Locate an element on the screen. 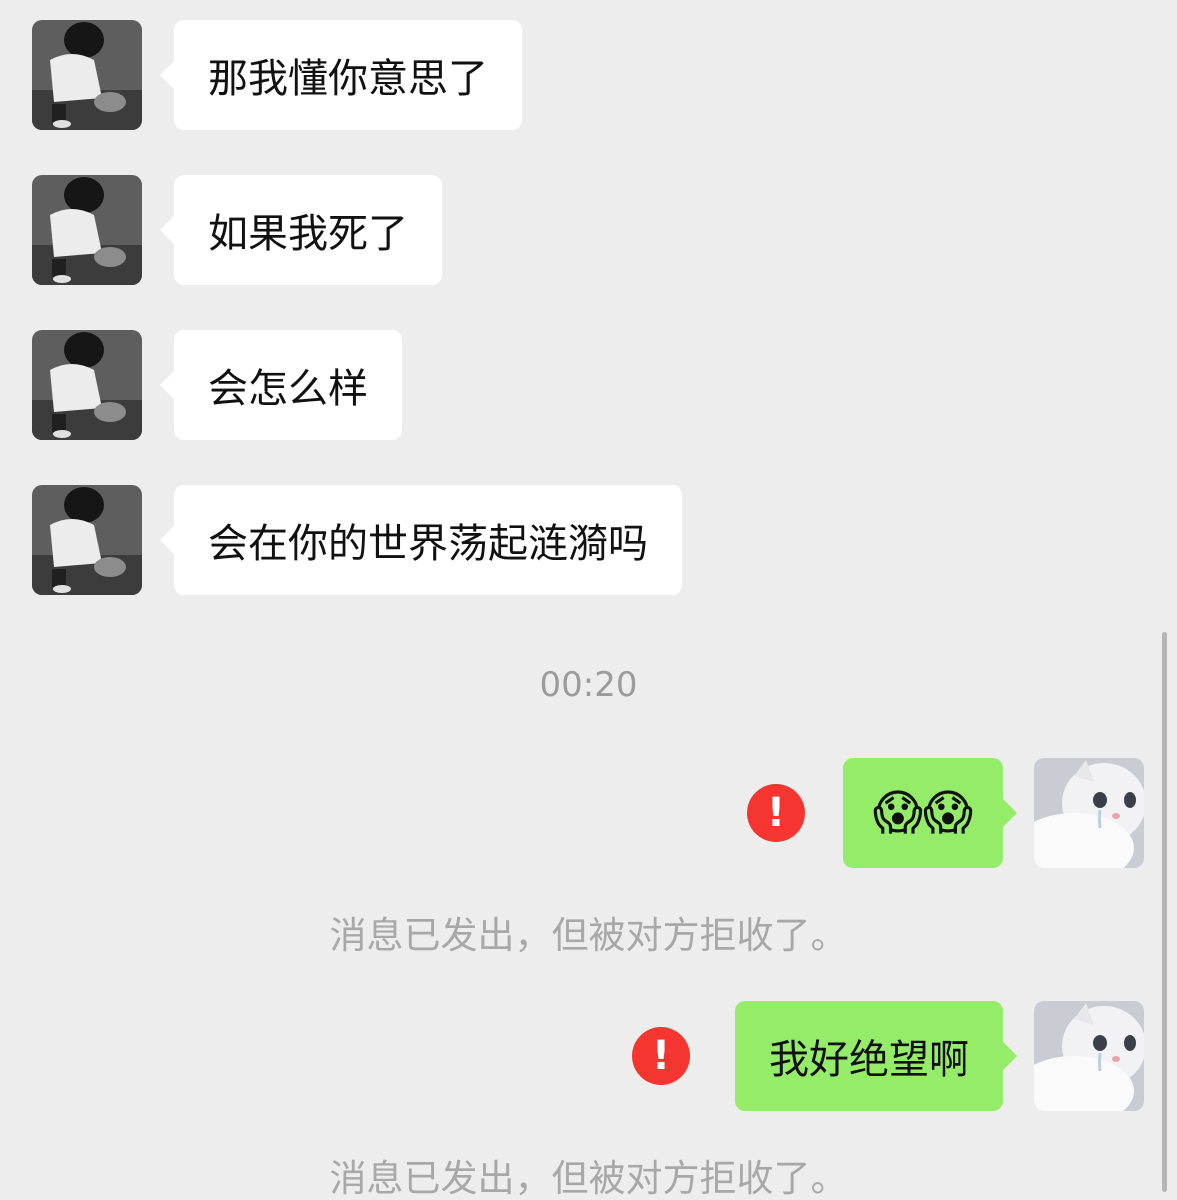 The image size is (1177, 1200). message-timestamp: 00:20 is located at coordinates (588, 685).